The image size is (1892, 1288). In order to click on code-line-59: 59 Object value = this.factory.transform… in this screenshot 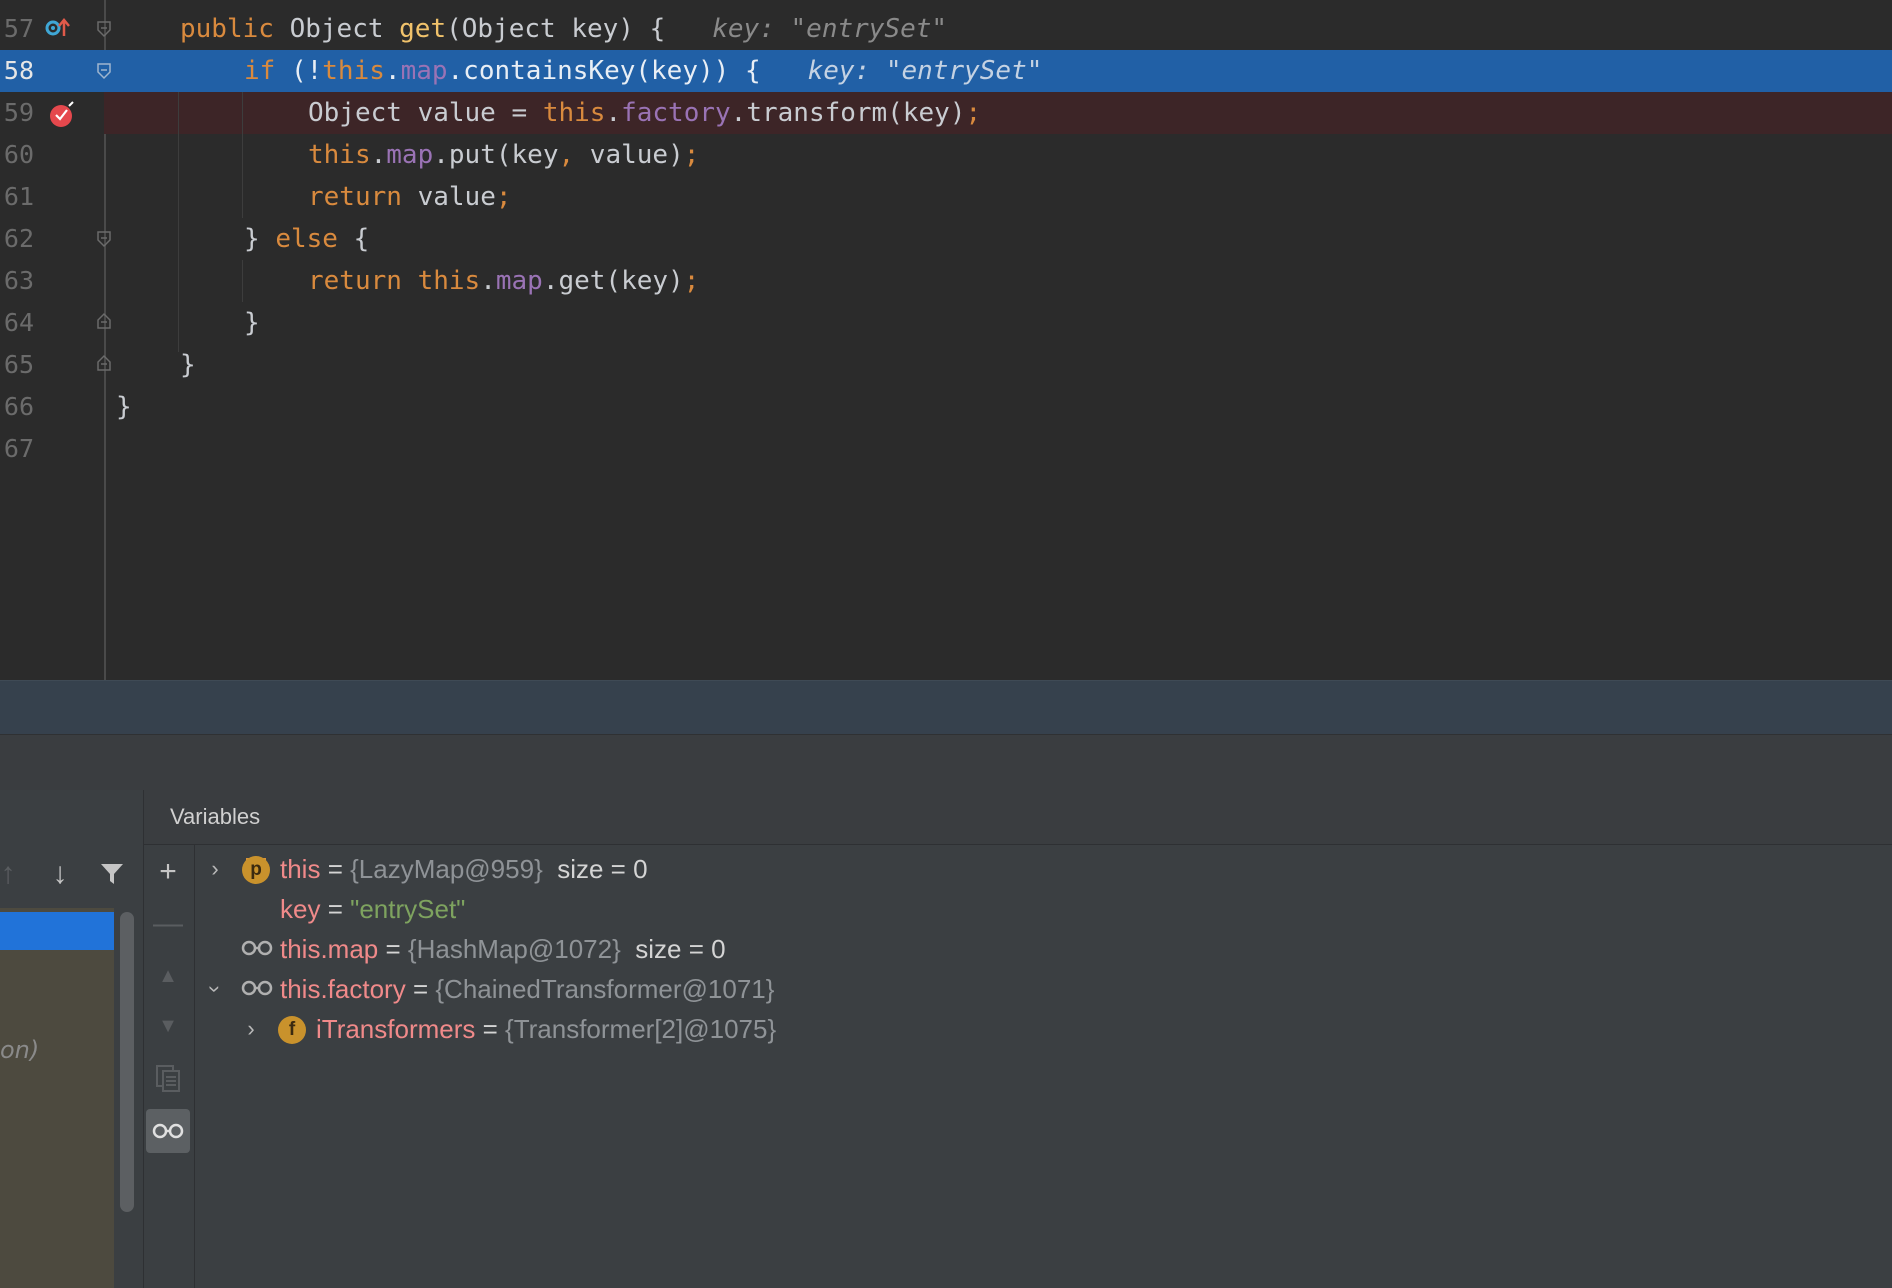, I will do `click(946, 113)`.